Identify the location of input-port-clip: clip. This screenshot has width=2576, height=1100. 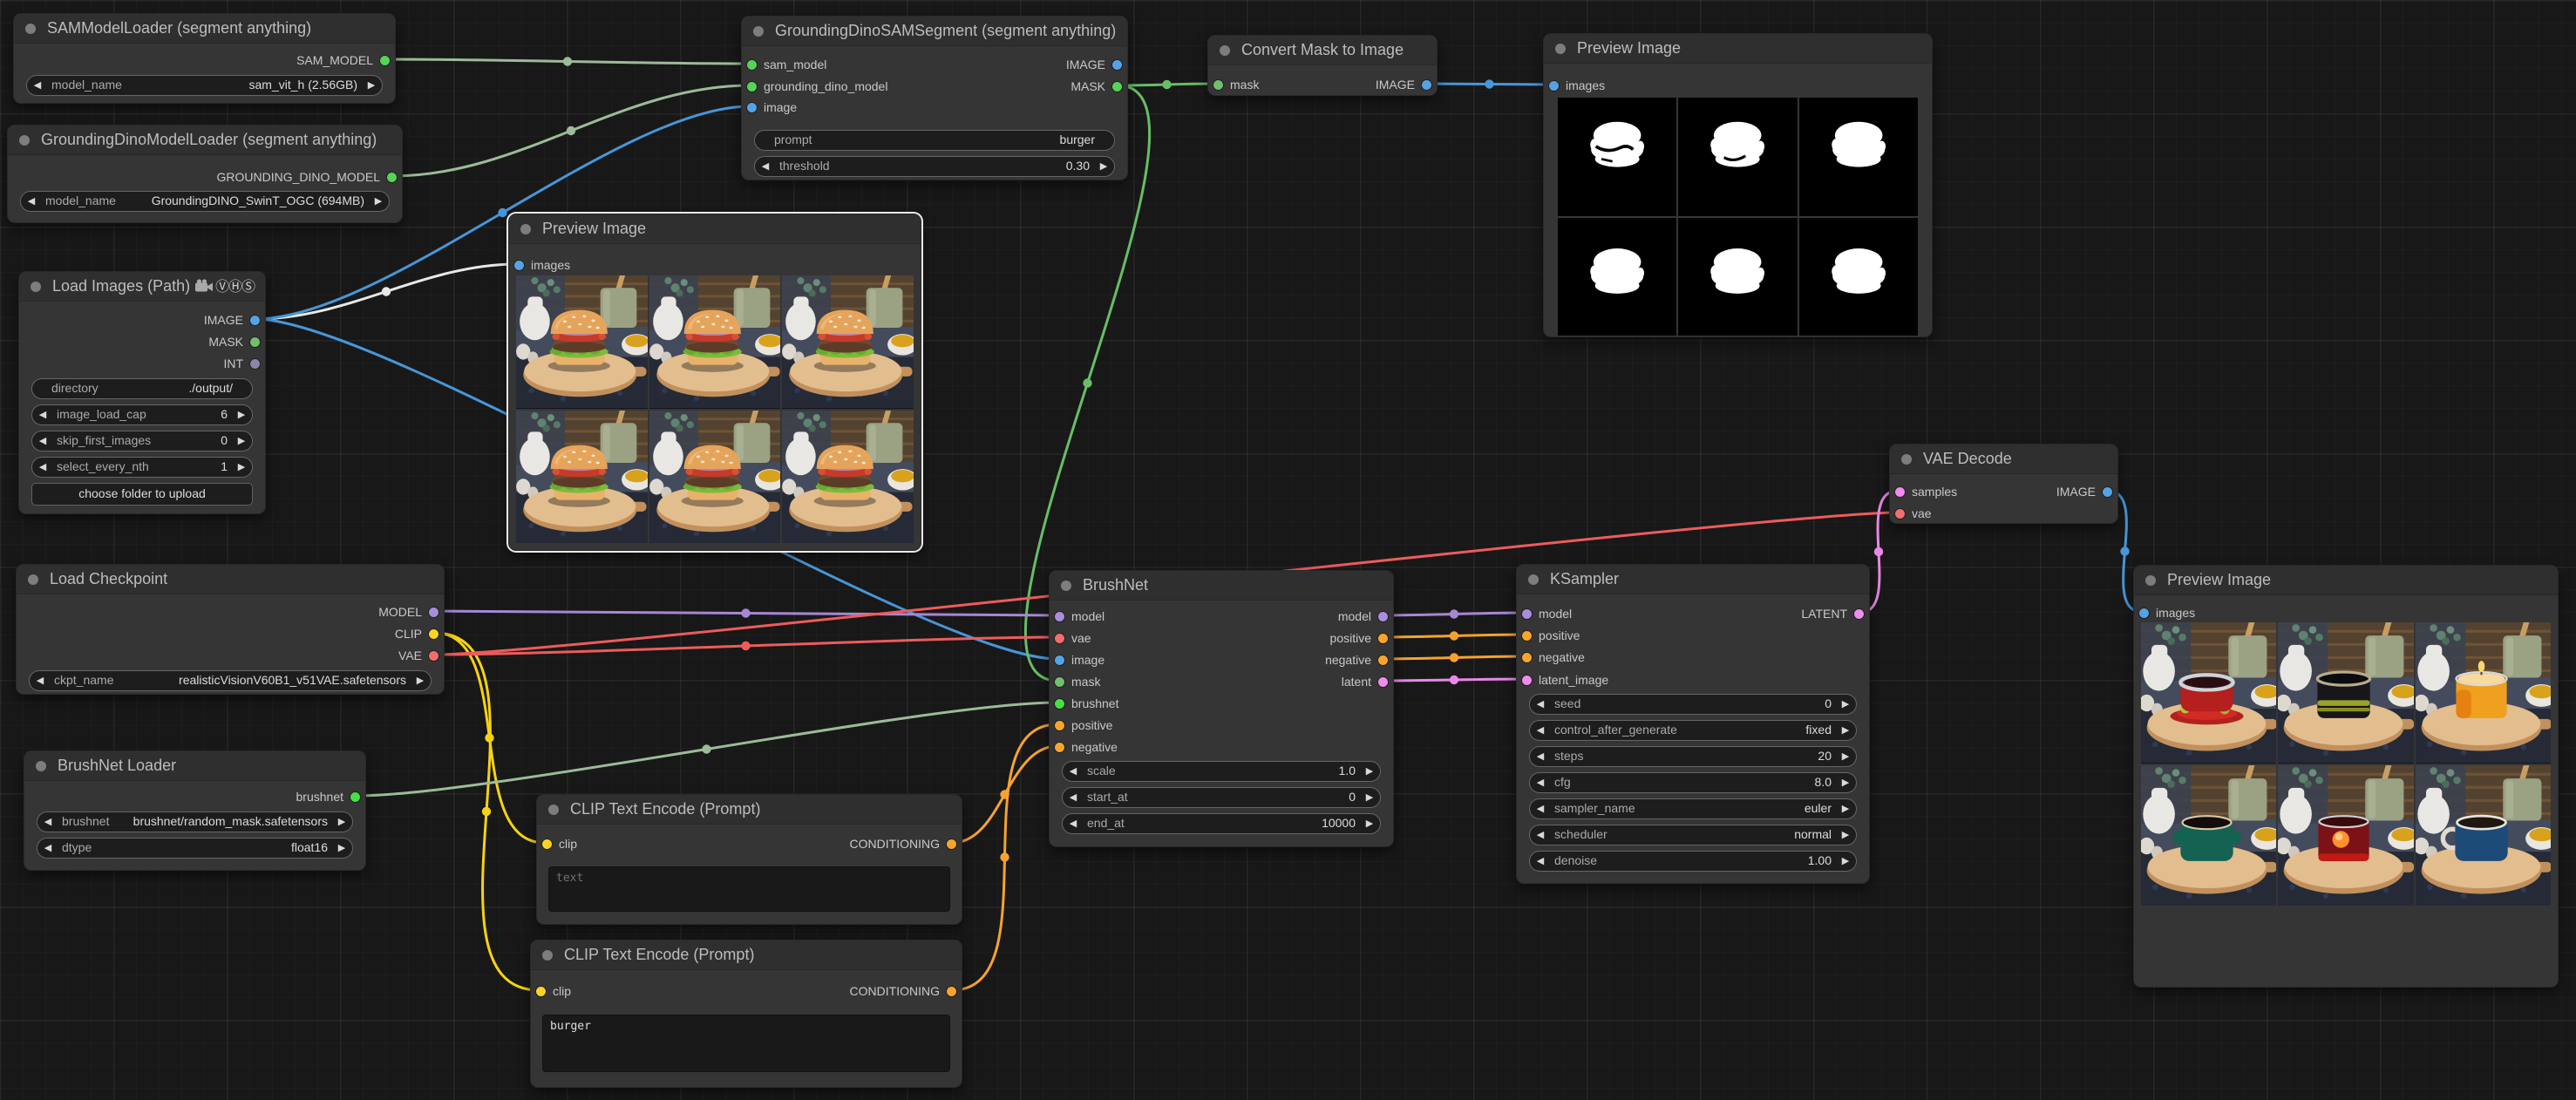
(557, 843).